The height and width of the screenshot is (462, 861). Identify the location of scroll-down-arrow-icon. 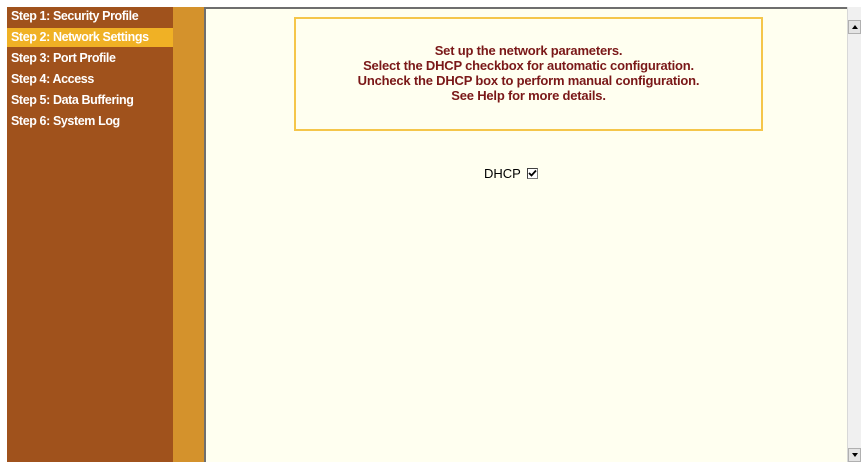
(855, 455).